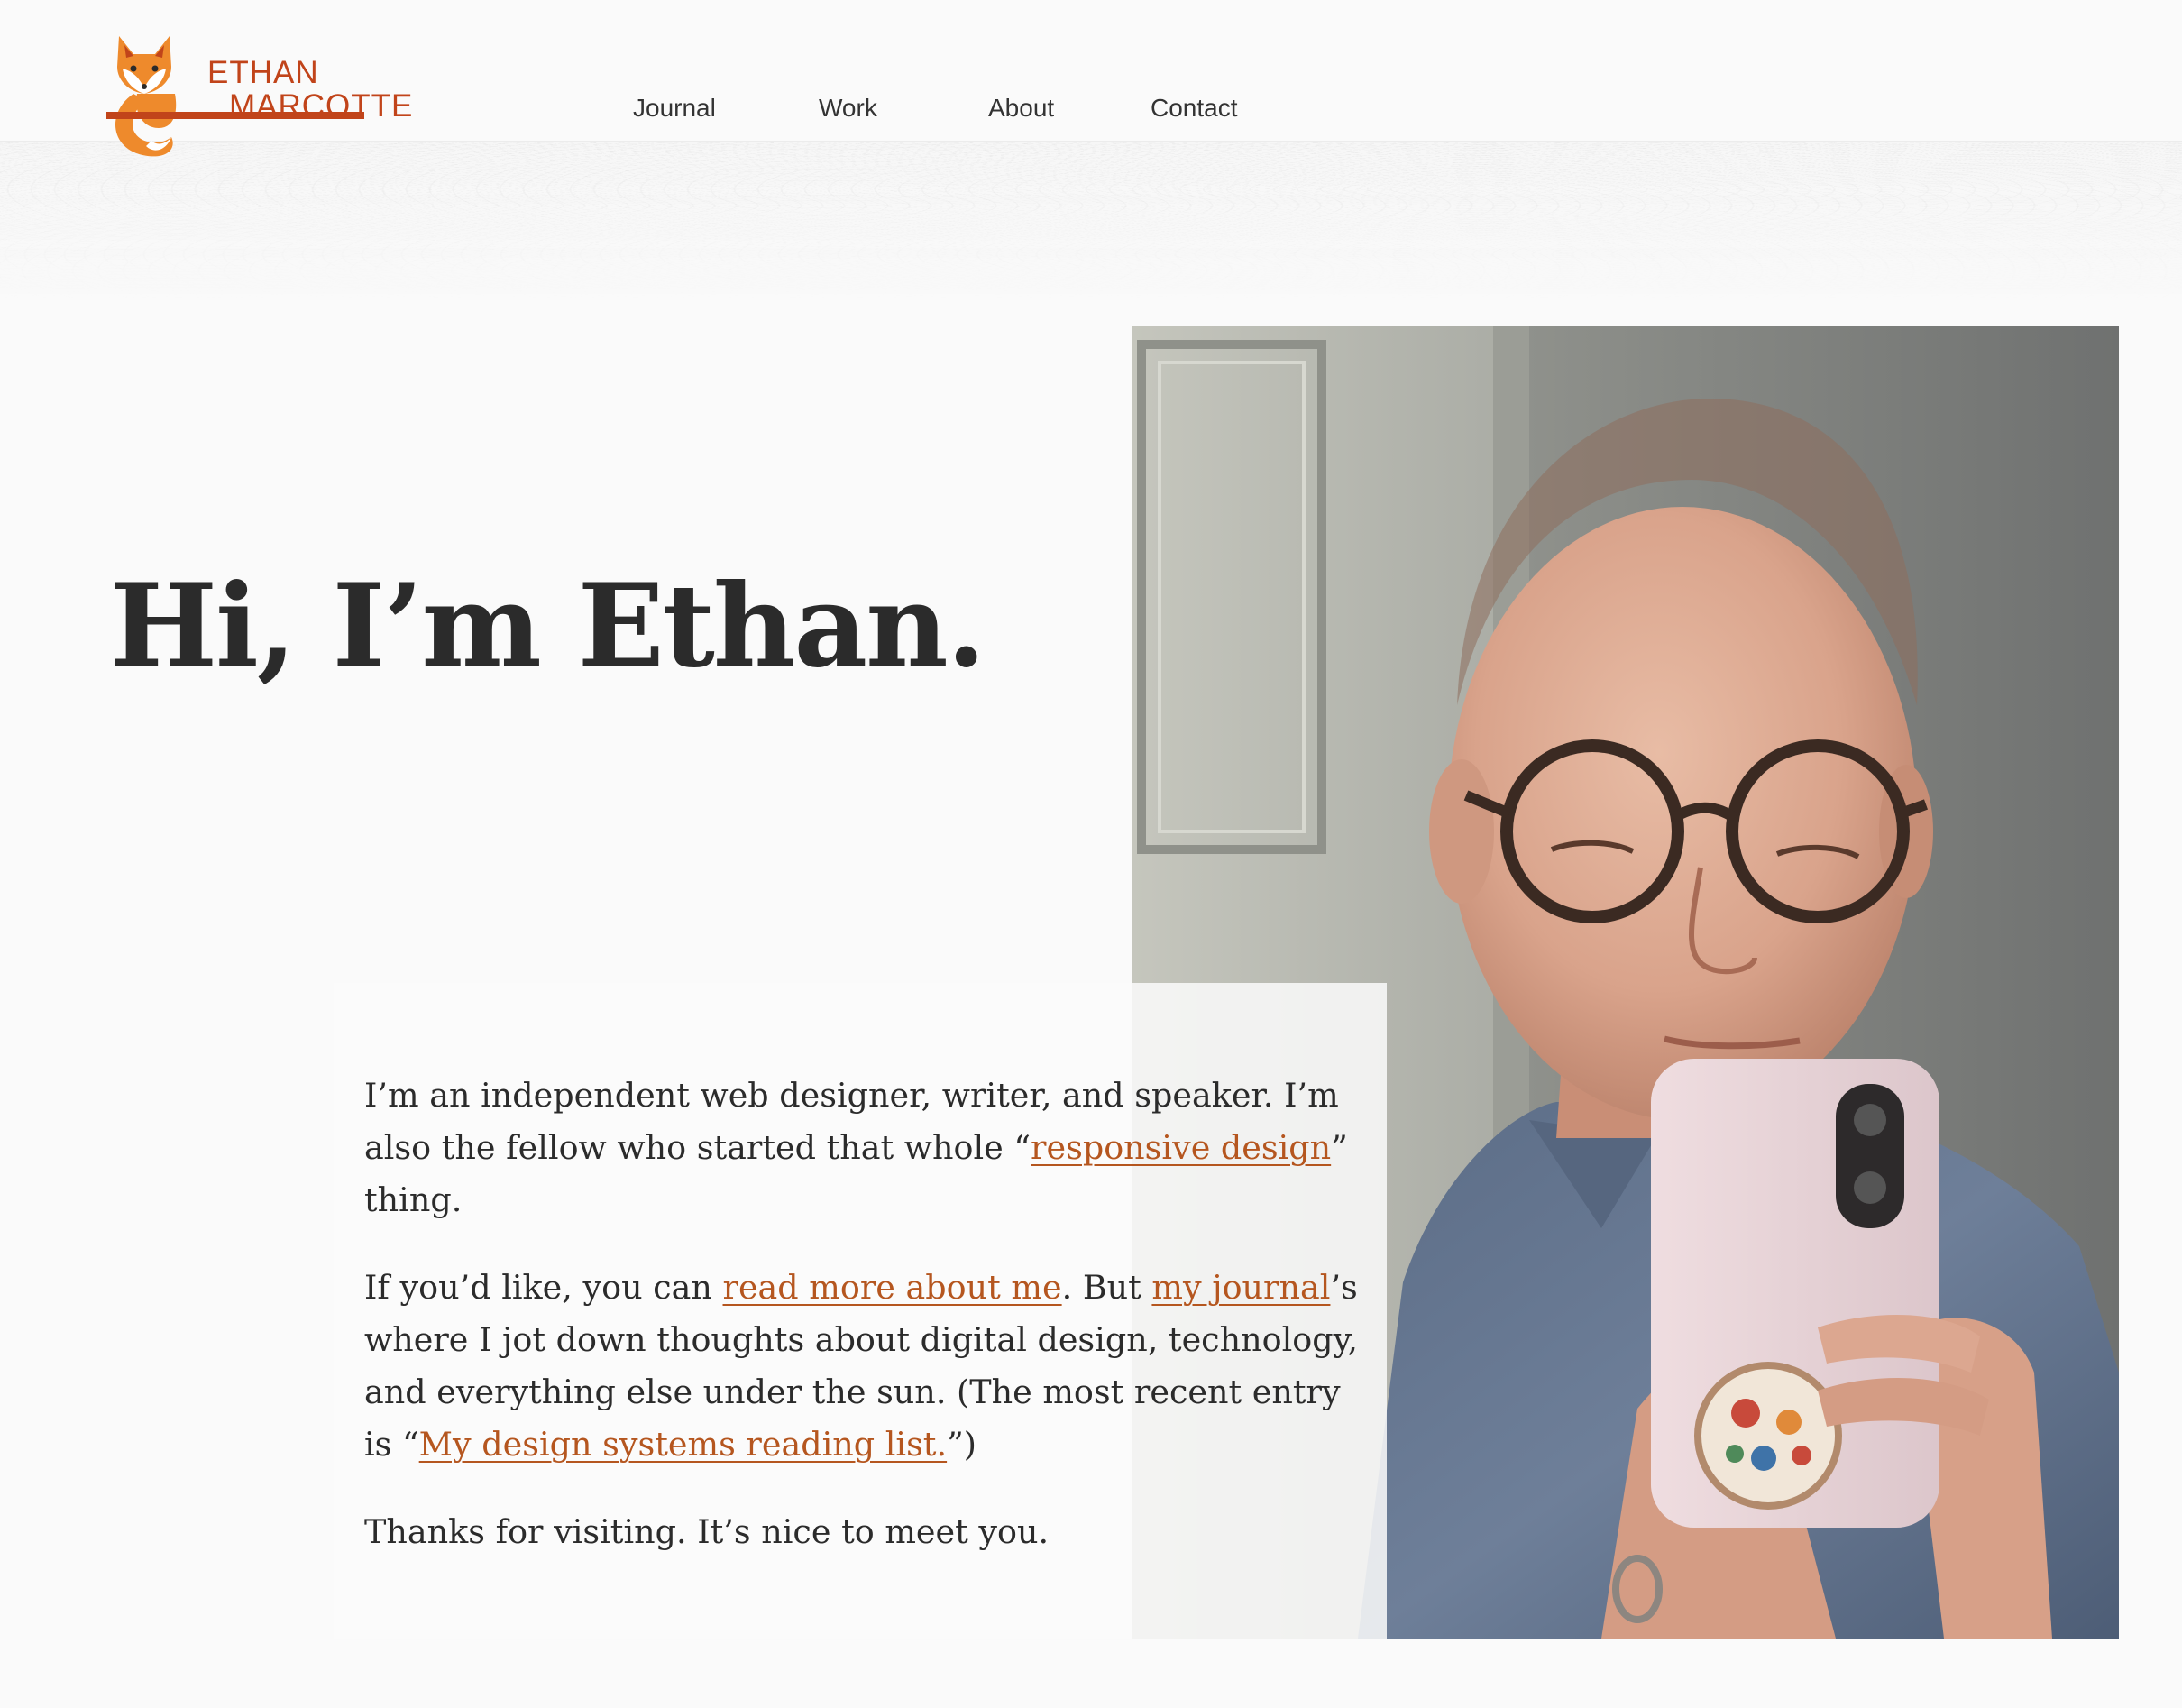 This screenshot has width=2182, height=1708. Describe the element at coordinates (1240, 1287) in the screenshot. I see `my-journal-link: my journal` at that location.